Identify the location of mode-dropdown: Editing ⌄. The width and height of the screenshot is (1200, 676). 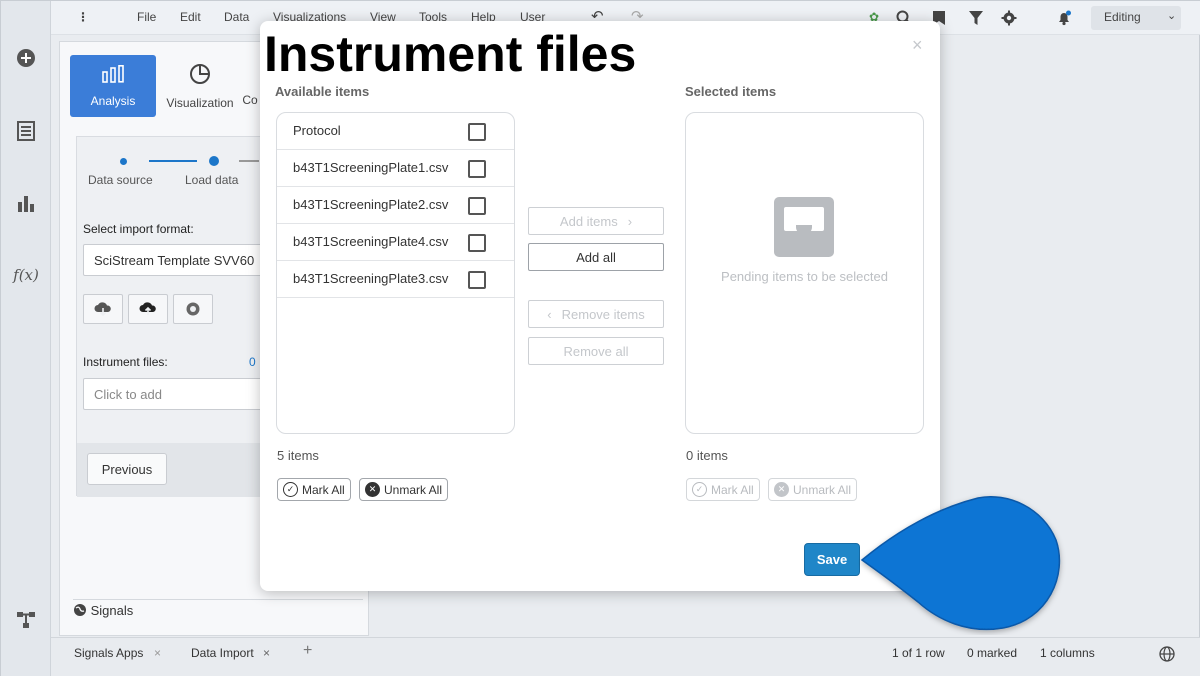
(1136, 18).